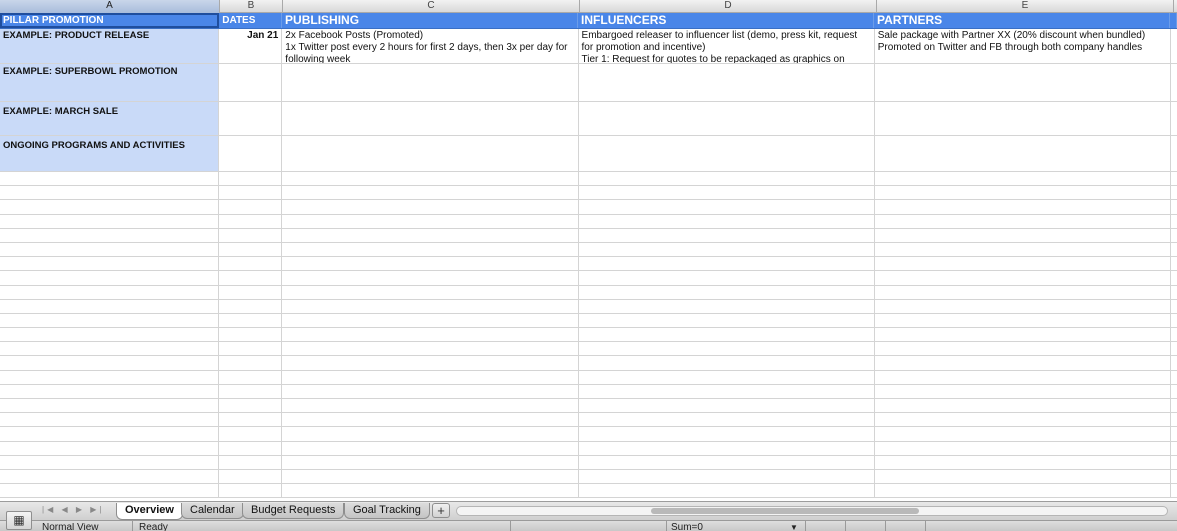 The width and height of the screenshot is (1177, 531). I want to click on column-header-d: D, so click(728, 6).